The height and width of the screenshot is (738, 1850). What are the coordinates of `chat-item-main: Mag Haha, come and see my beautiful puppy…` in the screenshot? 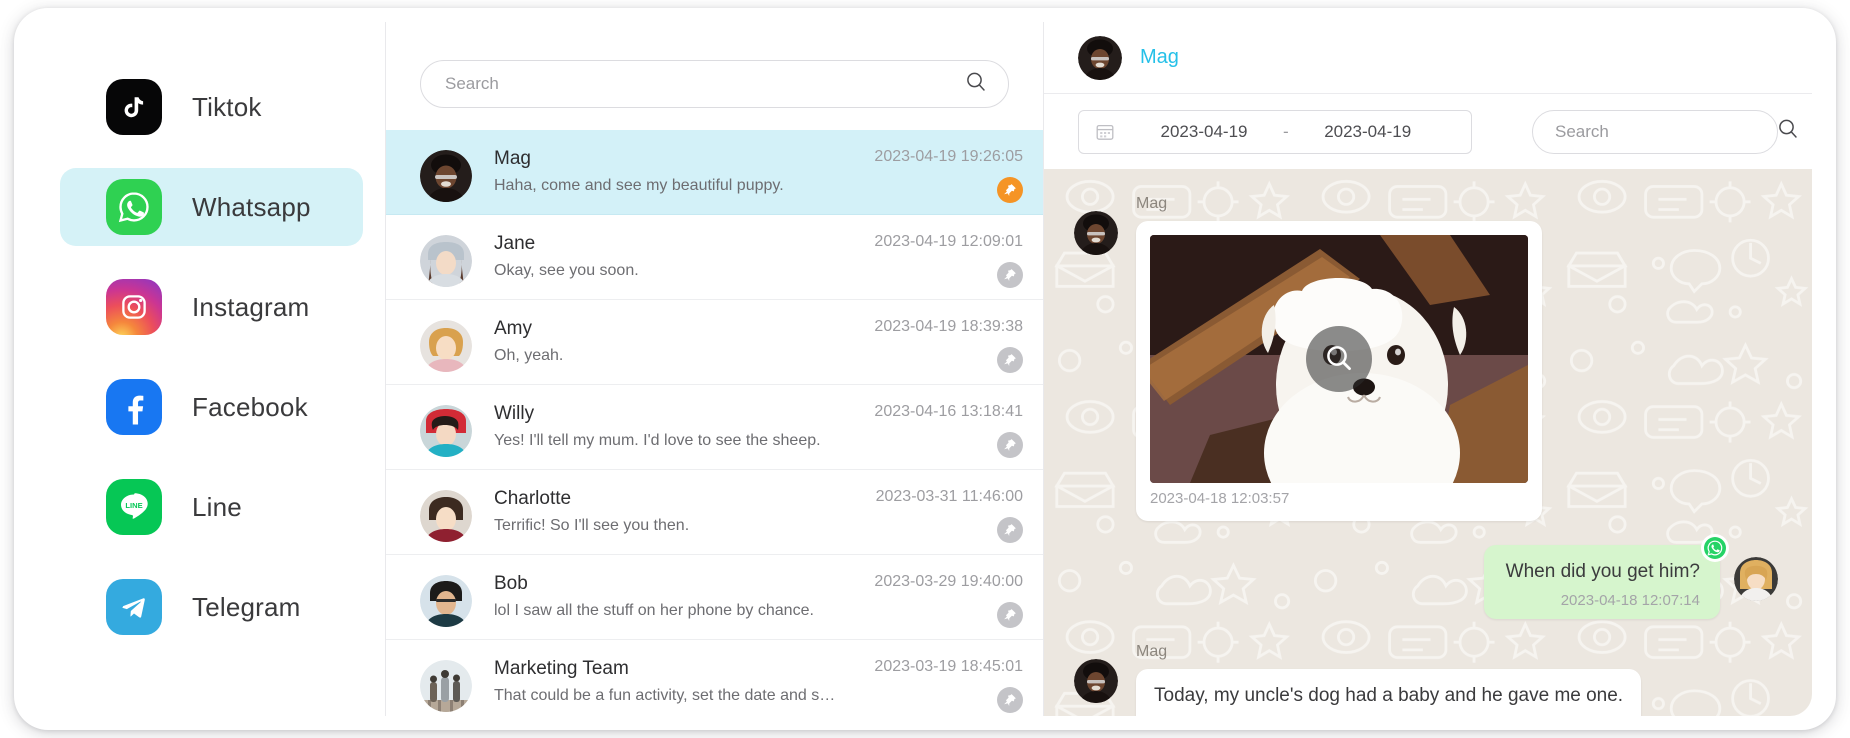 It's located at (655, 171).